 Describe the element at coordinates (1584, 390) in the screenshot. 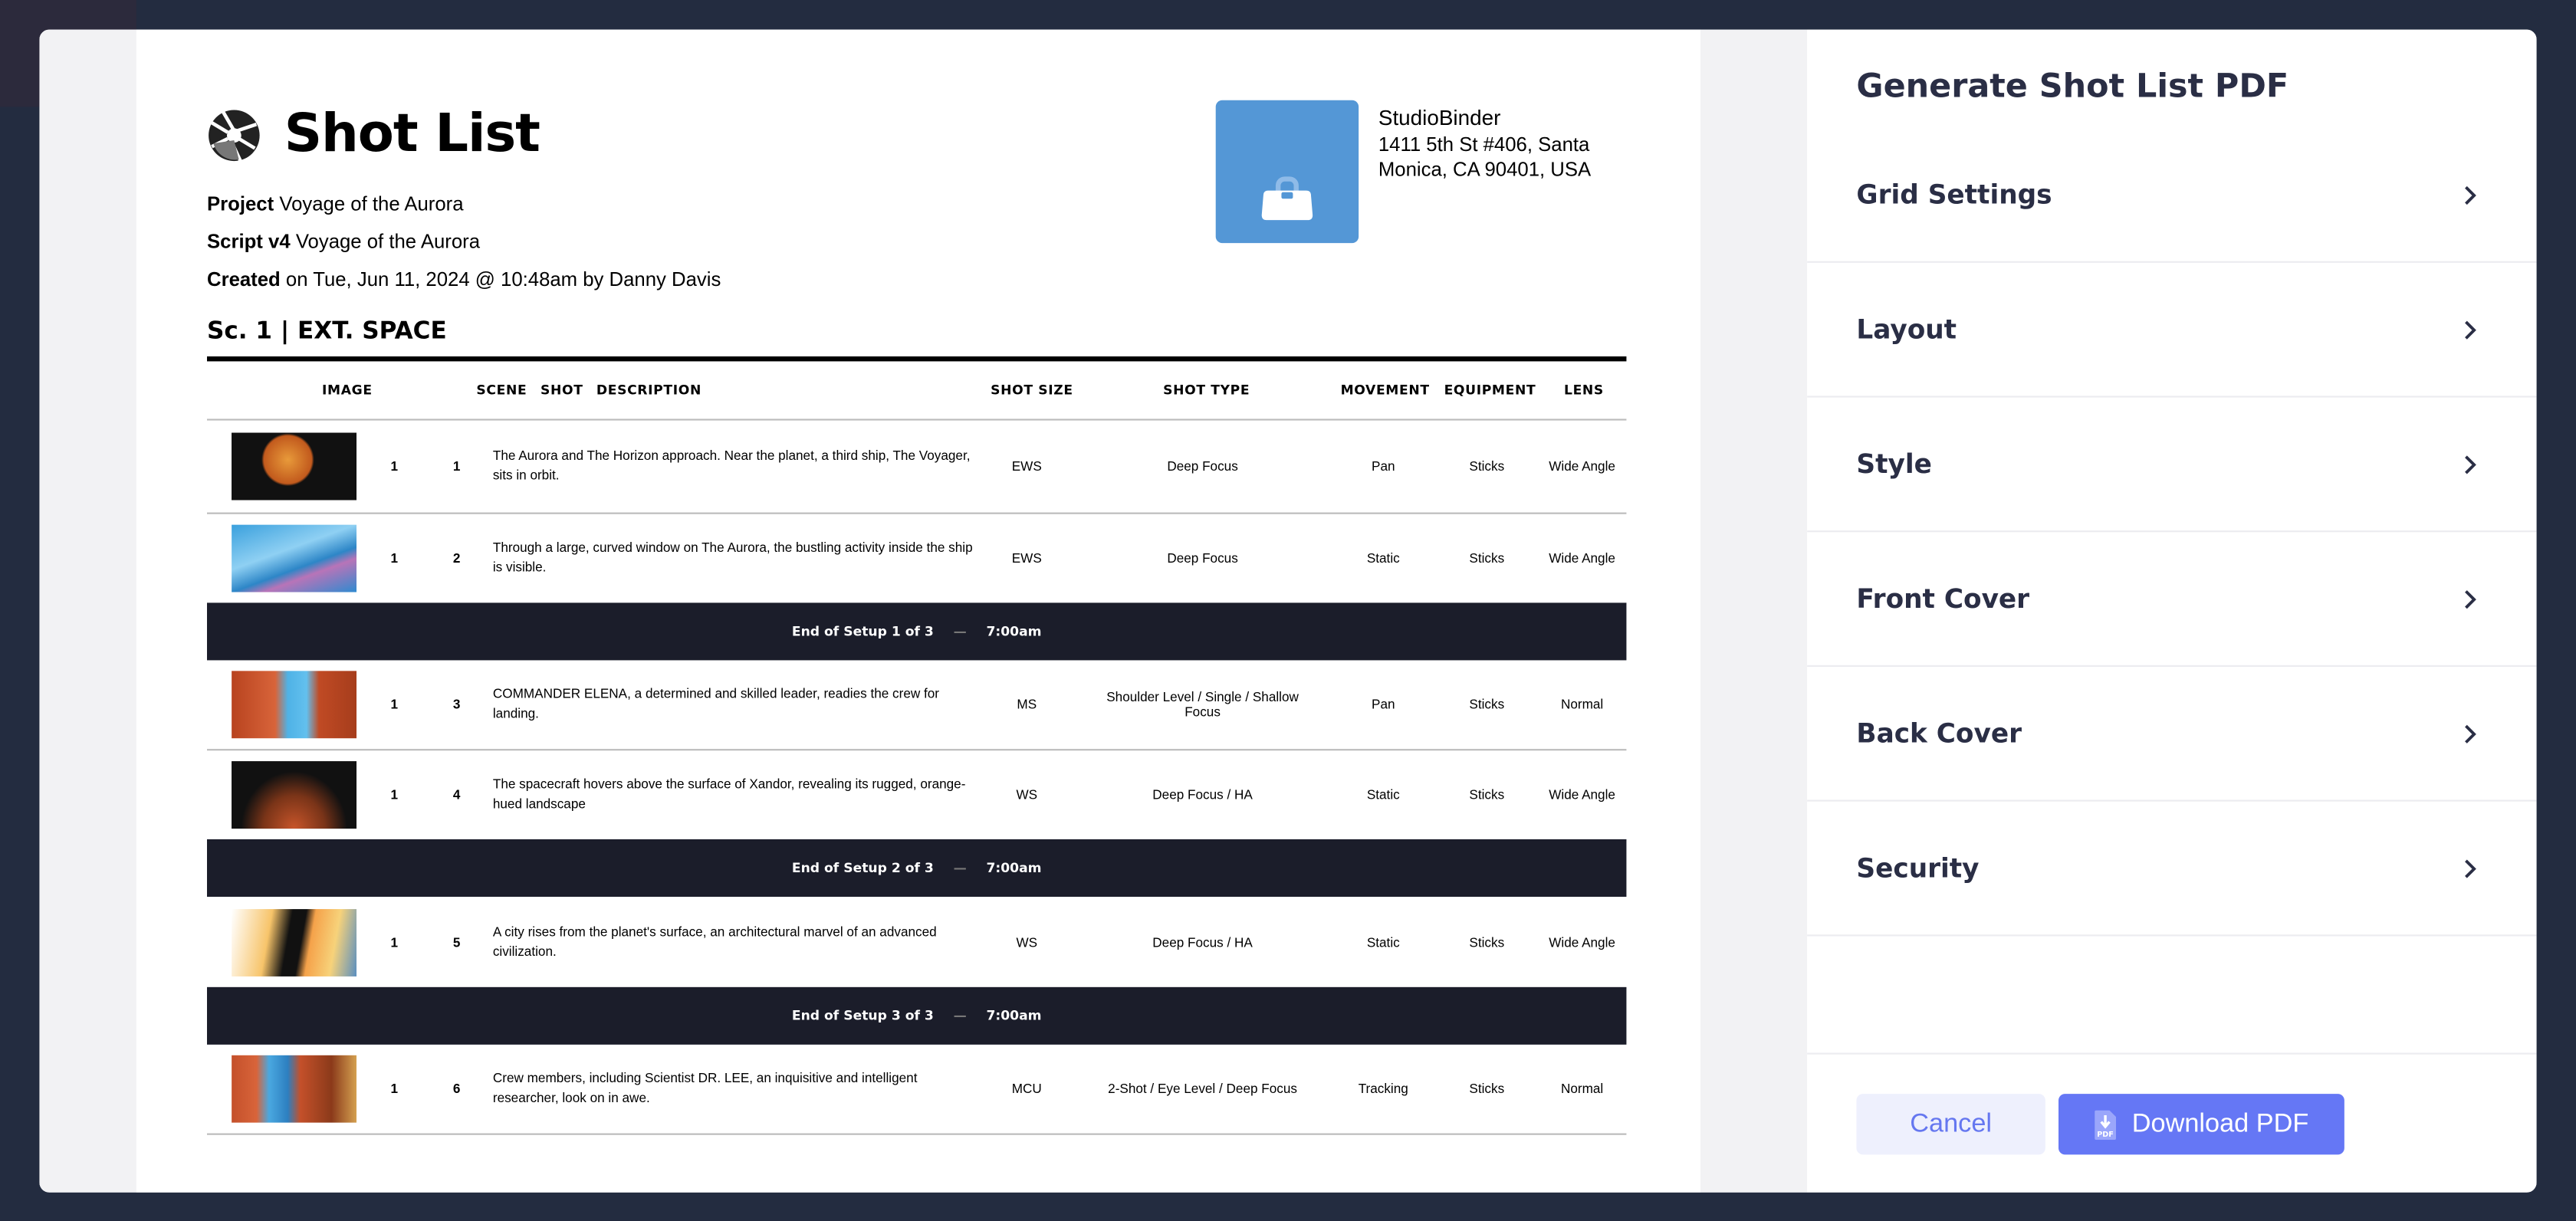

I see `column-header-lens: LENS` at that location.